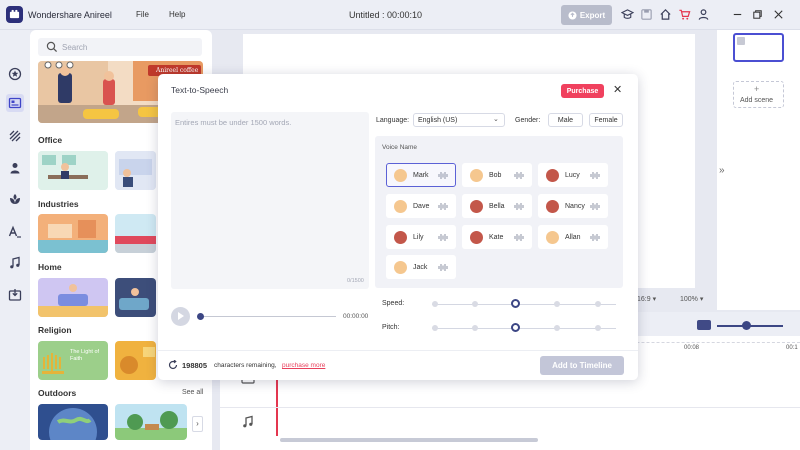  I want to click on purchase-more-link: purchase more, so click(303, 365).